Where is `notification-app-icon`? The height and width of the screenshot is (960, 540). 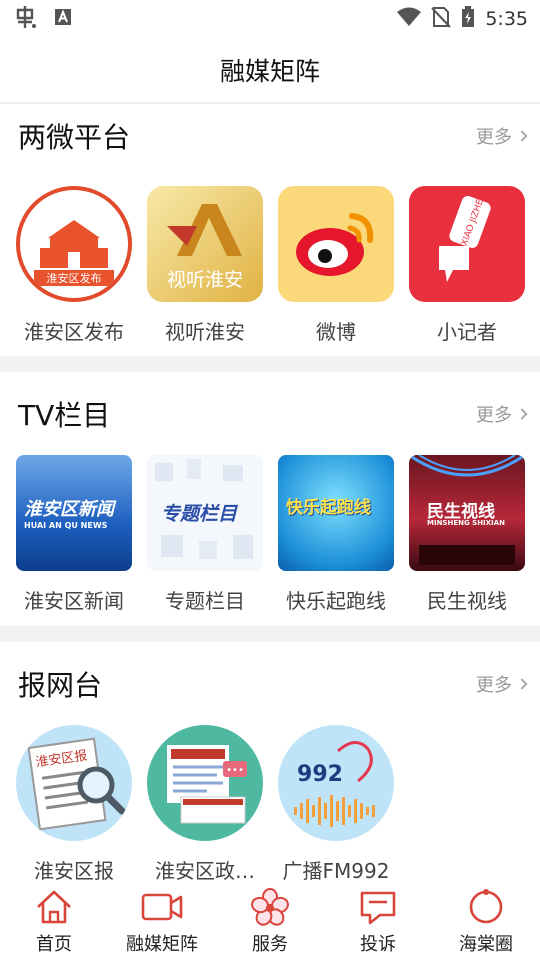
notification-app-icon is located at coordinates (27, 19).